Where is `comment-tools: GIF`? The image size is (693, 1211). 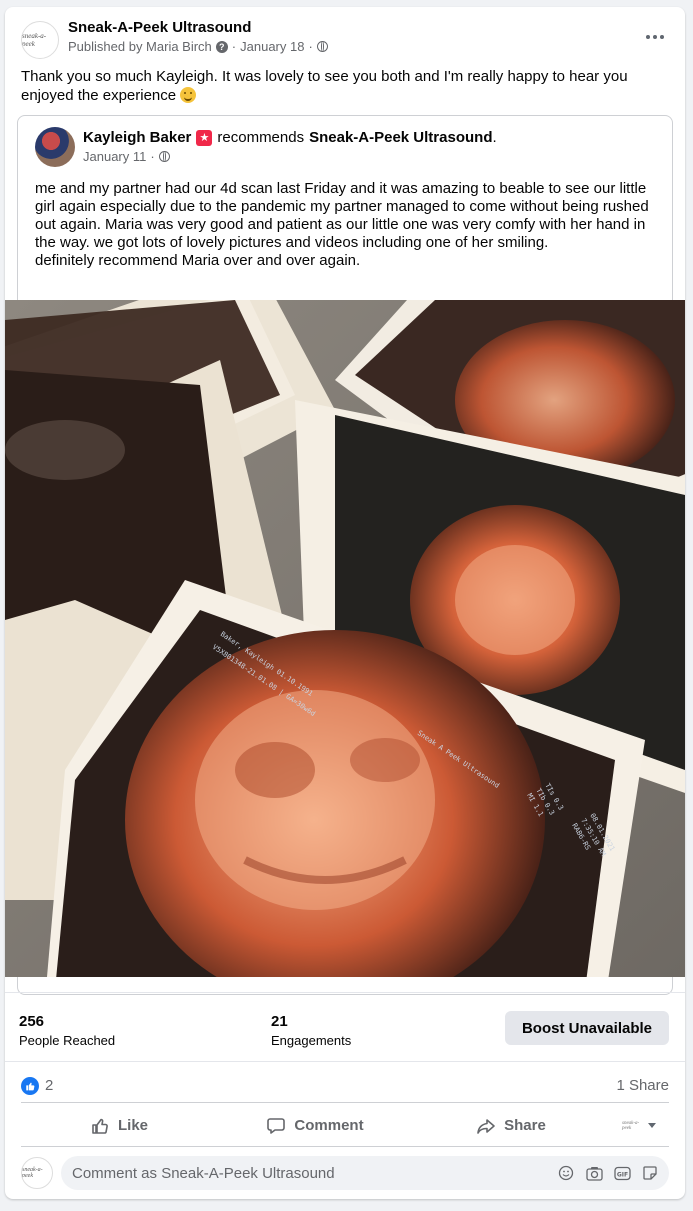 comment-tools: GIF is located at coordinates (608, 1173).